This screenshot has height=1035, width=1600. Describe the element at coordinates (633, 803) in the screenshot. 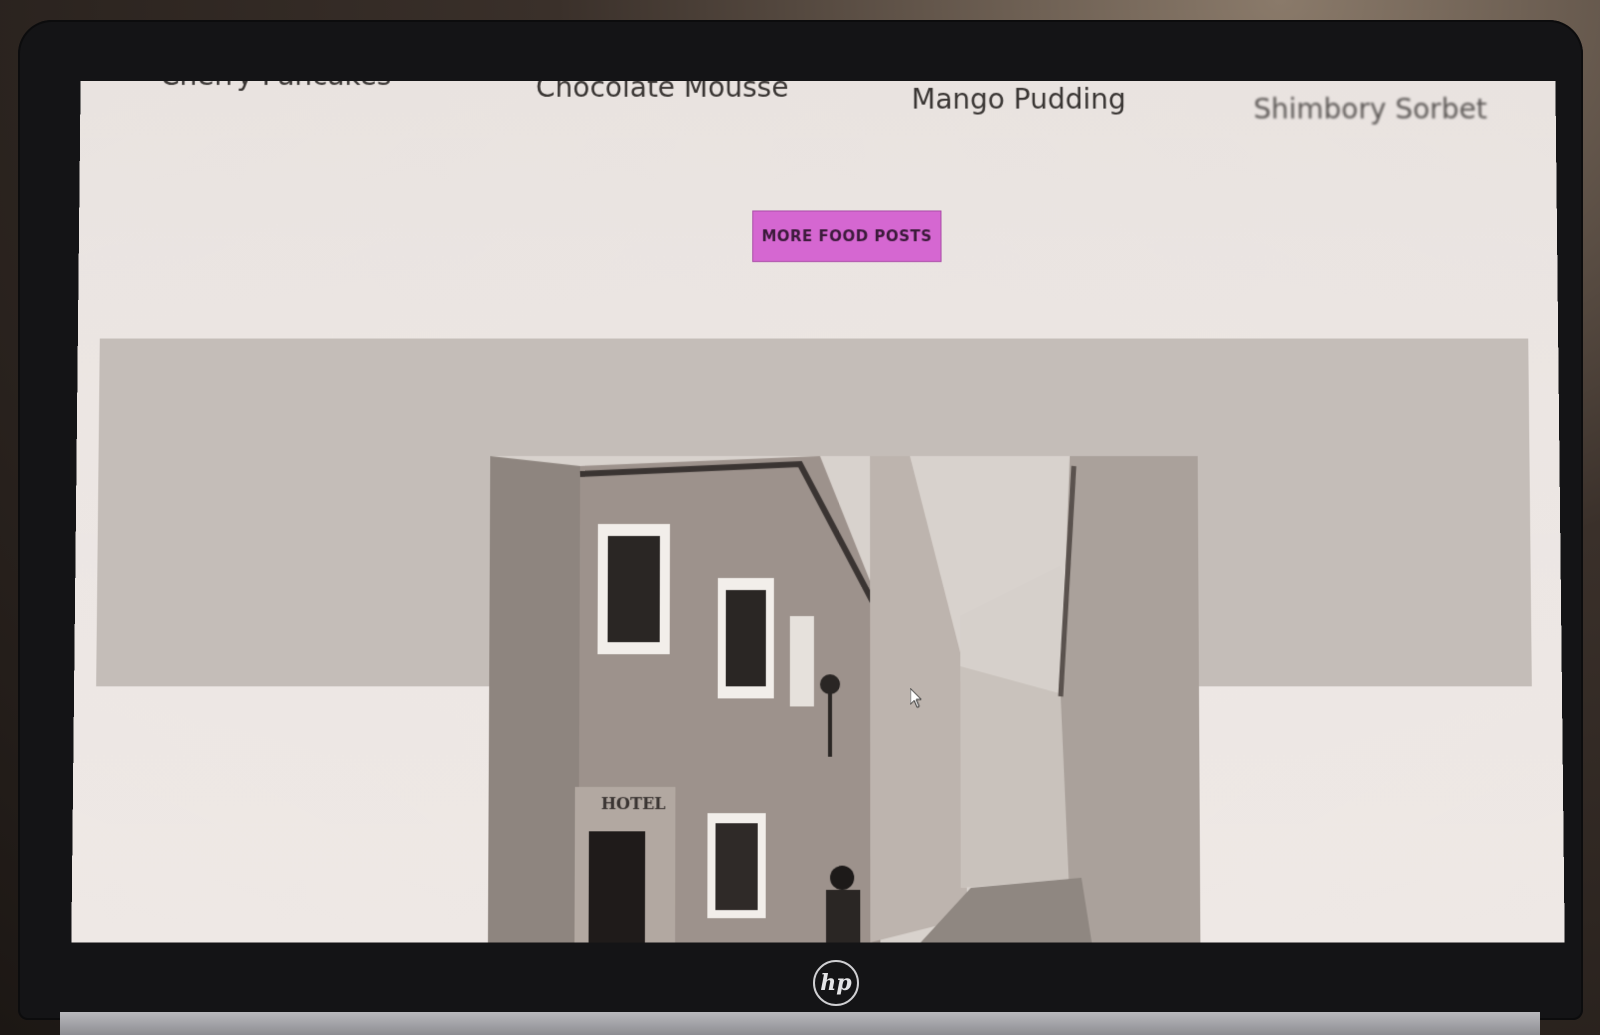

I see `hotel-sign-text: HOTEL` at that location.